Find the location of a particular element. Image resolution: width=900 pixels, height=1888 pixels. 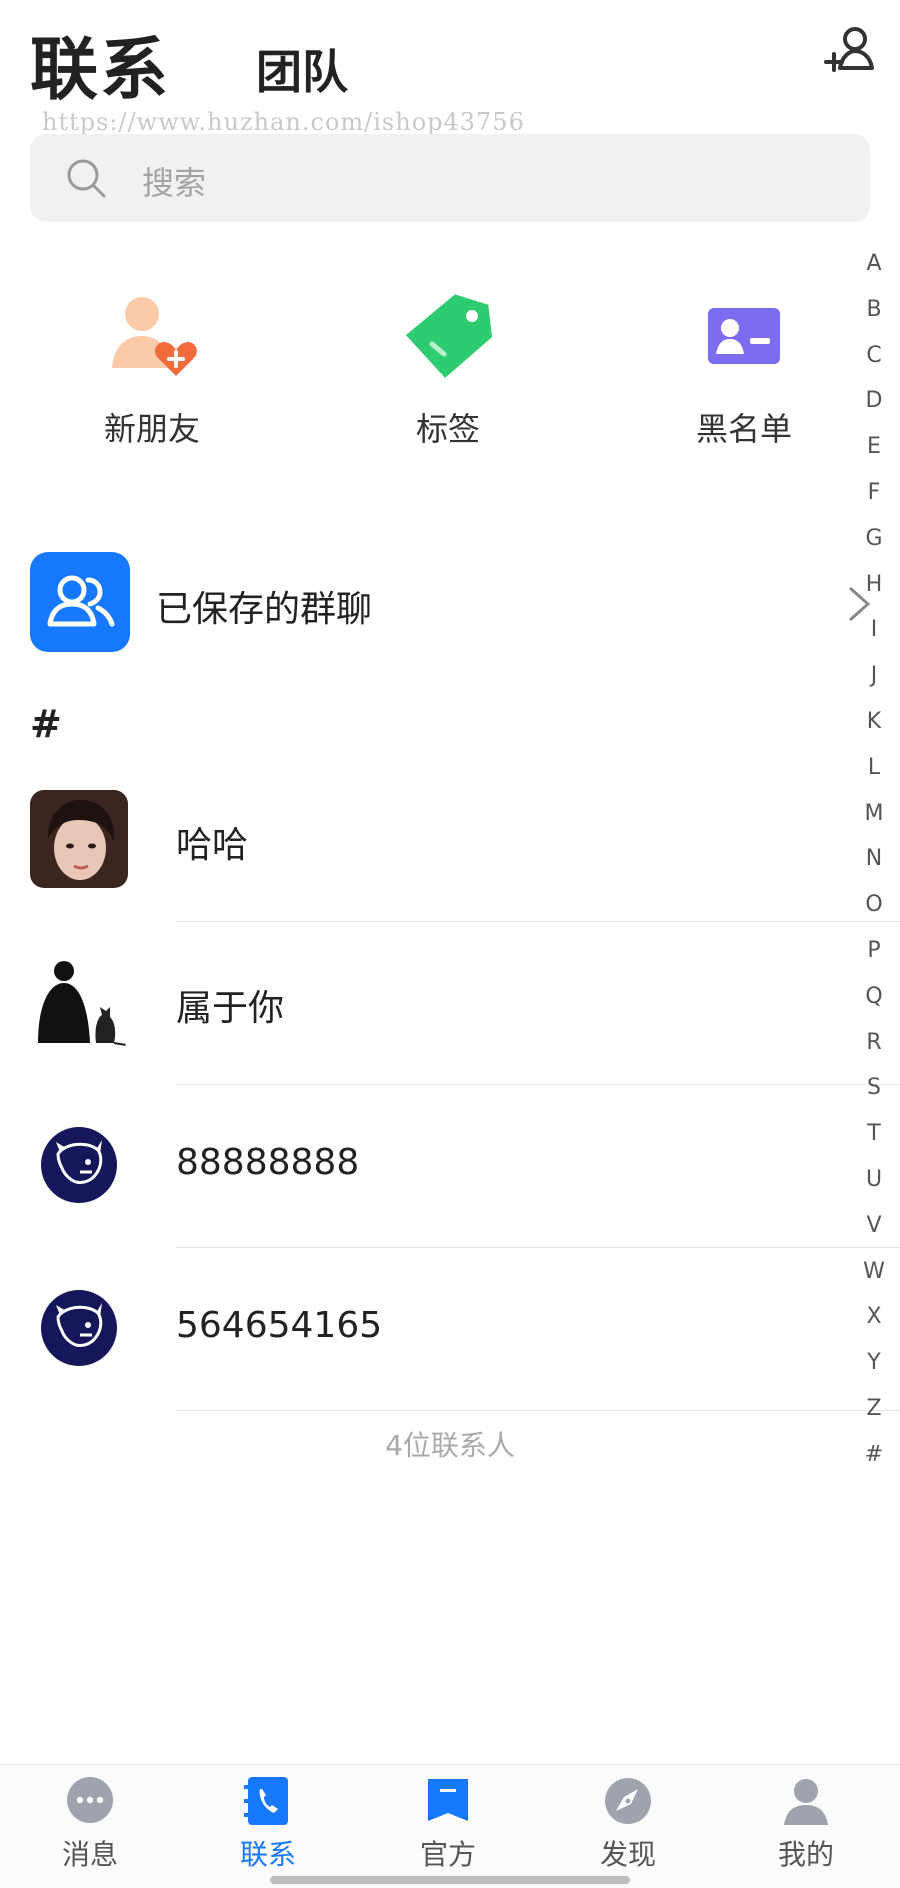

new-friends-button: 新朋友 is located at coordinates (152, 367).